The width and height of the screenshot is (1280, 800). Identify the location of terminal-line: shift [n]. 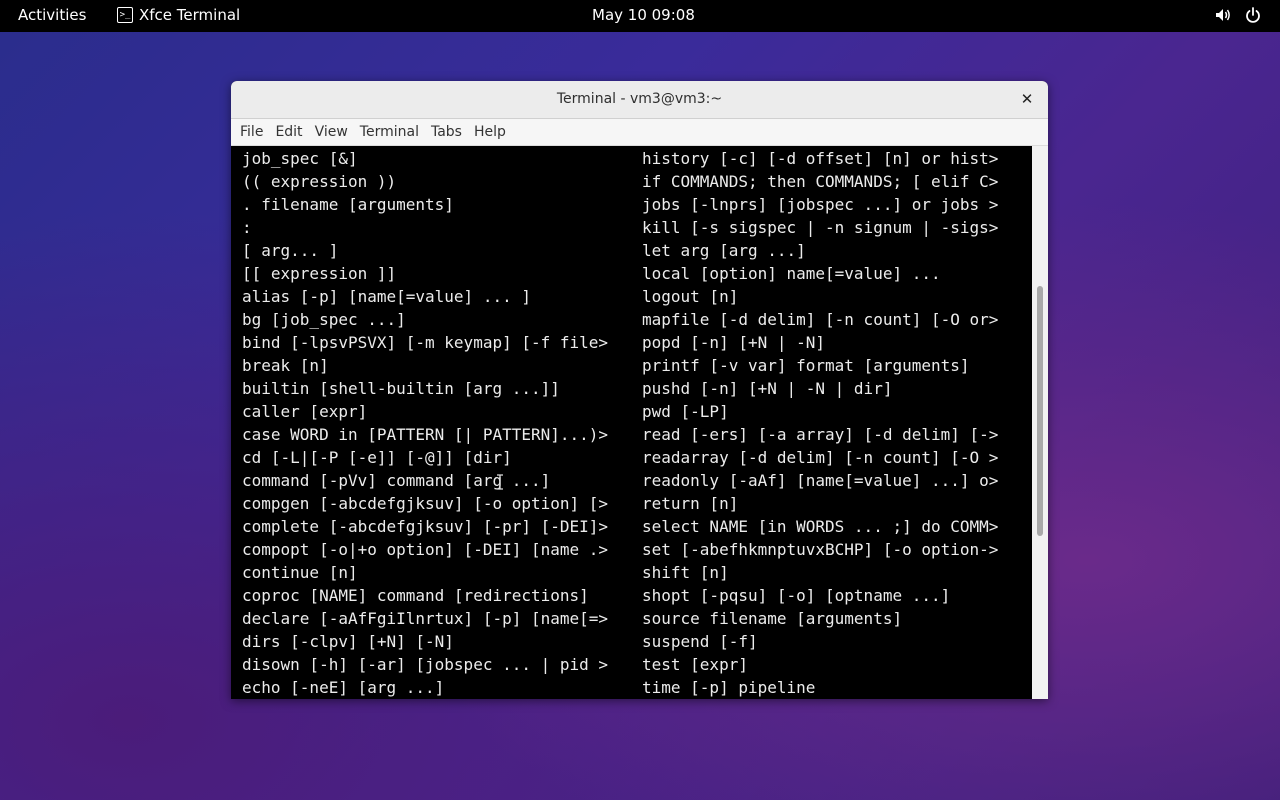
(685, 572).